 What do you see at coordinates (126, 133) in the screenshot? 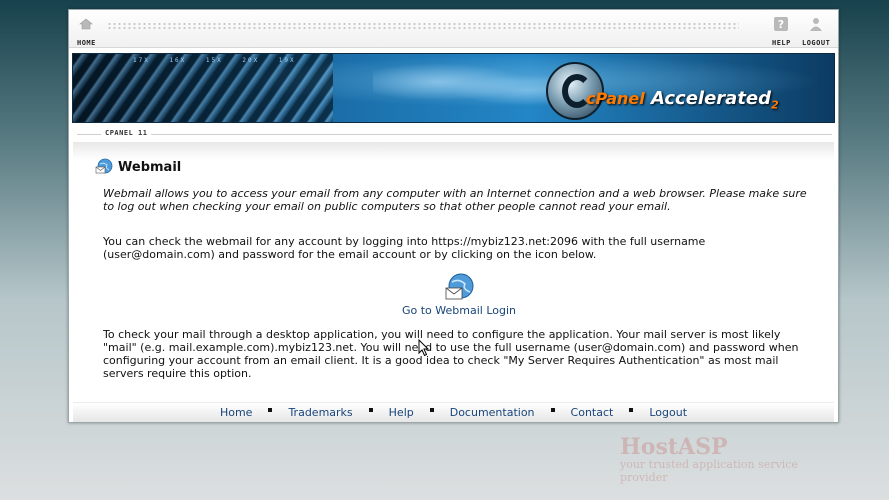
I see `breadcrumb-label: CPANEL 11` at bounding box center [126, 133].